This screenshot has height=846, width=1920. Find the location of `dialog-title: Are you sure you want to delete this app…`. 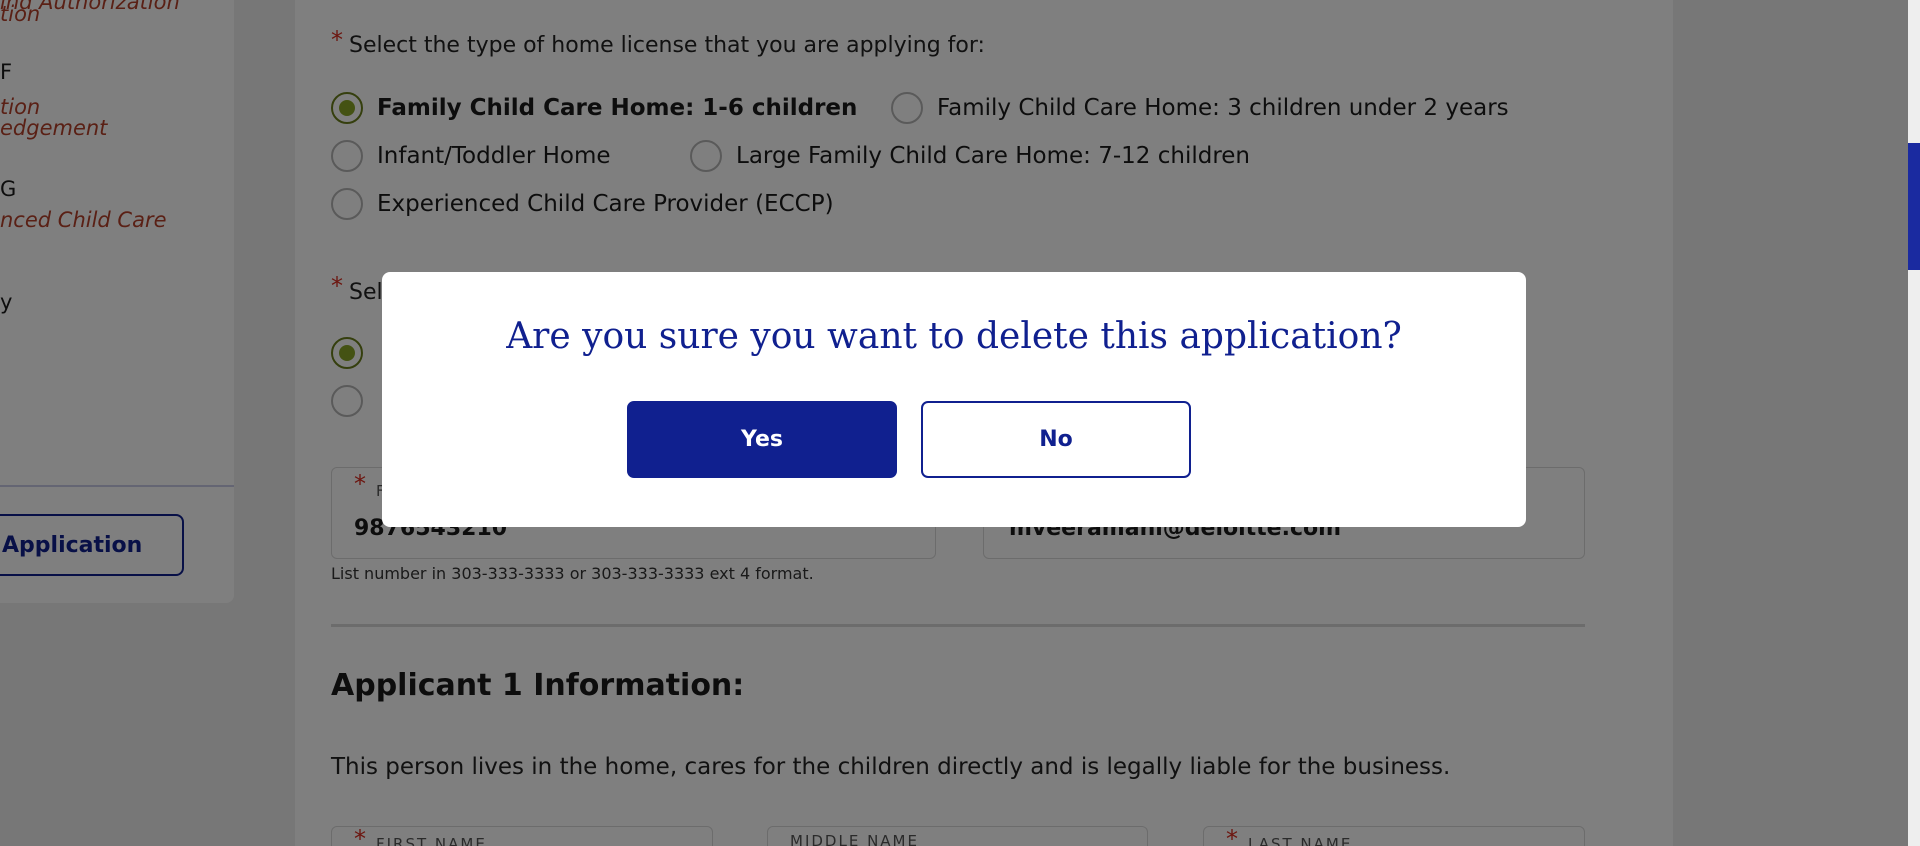

dialog-title: Are you sure you want to delete this app… is located at coordinates (954, 336).